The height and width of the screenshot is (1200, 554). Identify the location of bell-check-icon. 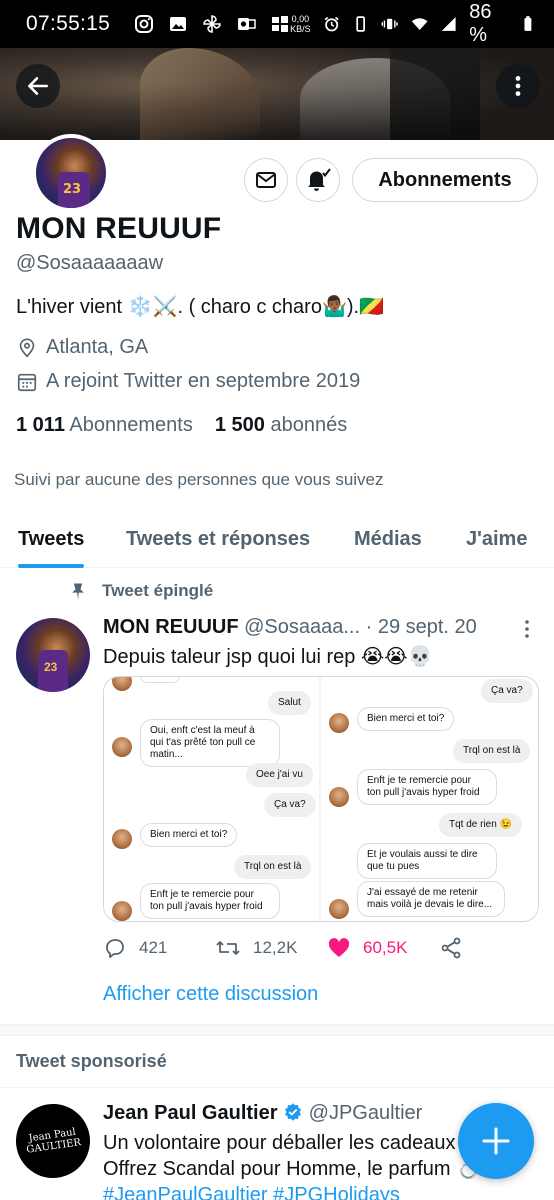
(319, 179).